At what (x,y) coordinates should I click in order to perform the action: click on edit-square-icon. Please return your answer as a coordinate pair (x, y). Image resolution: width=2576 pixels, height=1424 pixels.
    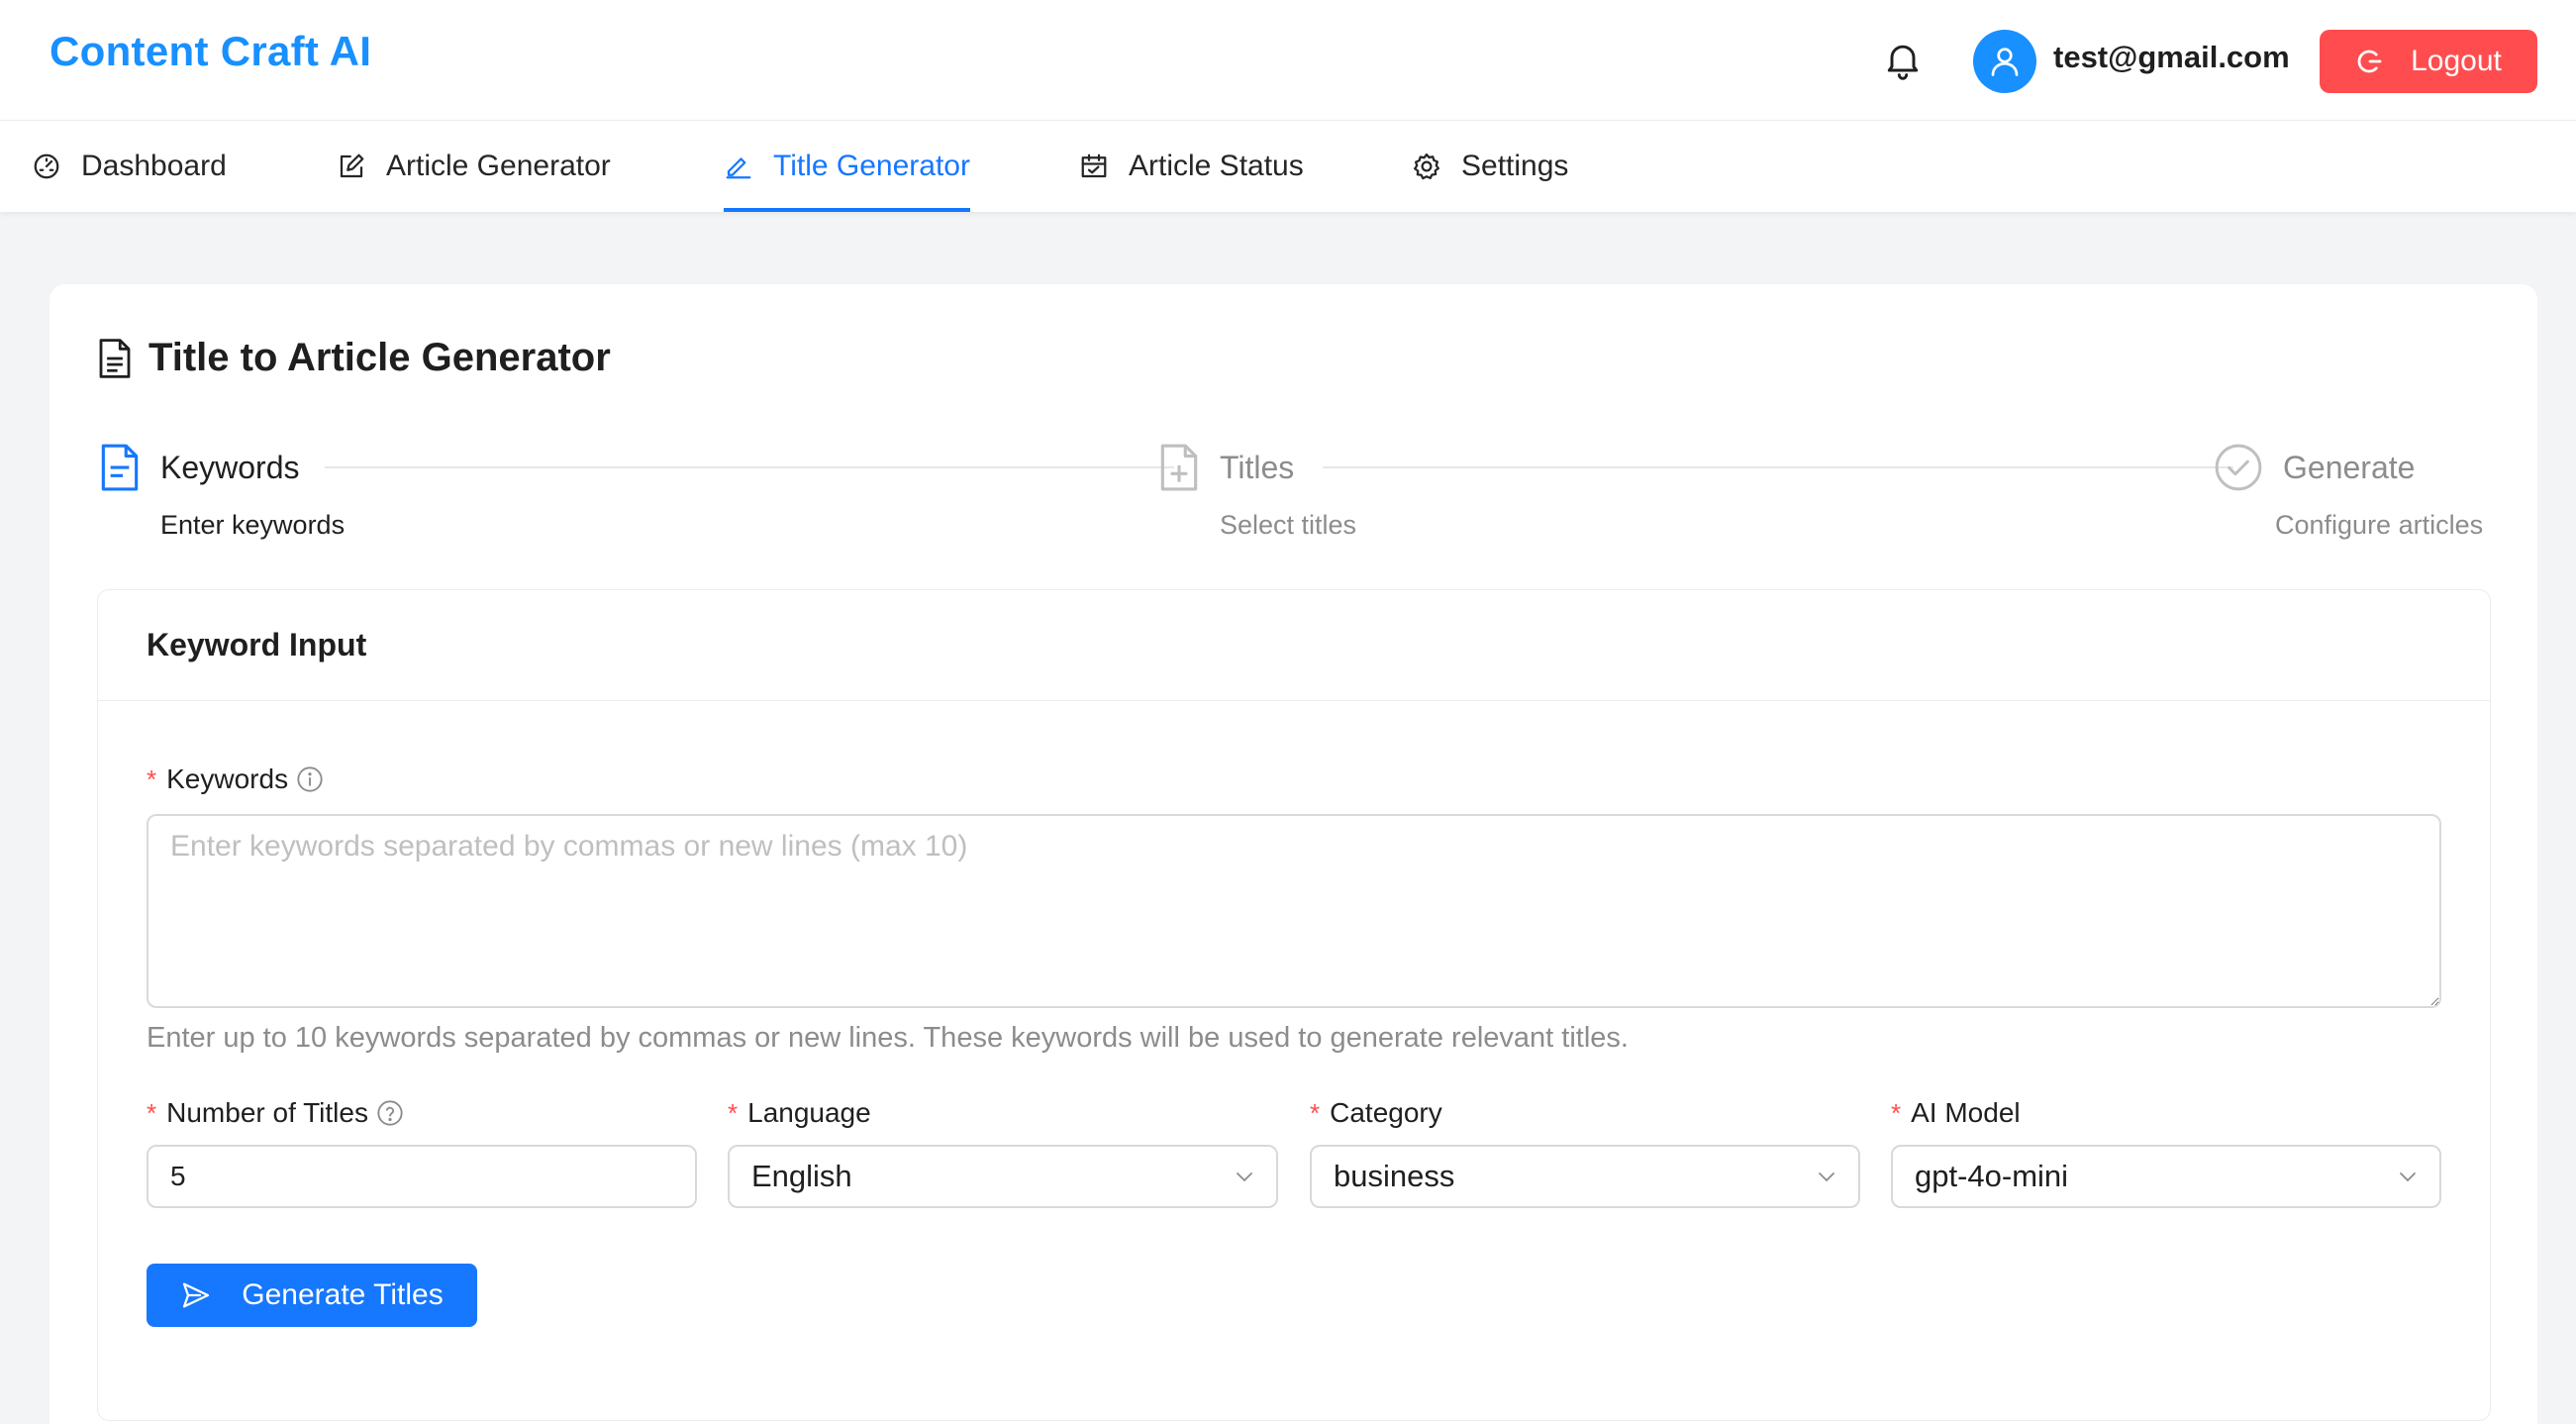
    Looking at the image, I should click on (352, 165).